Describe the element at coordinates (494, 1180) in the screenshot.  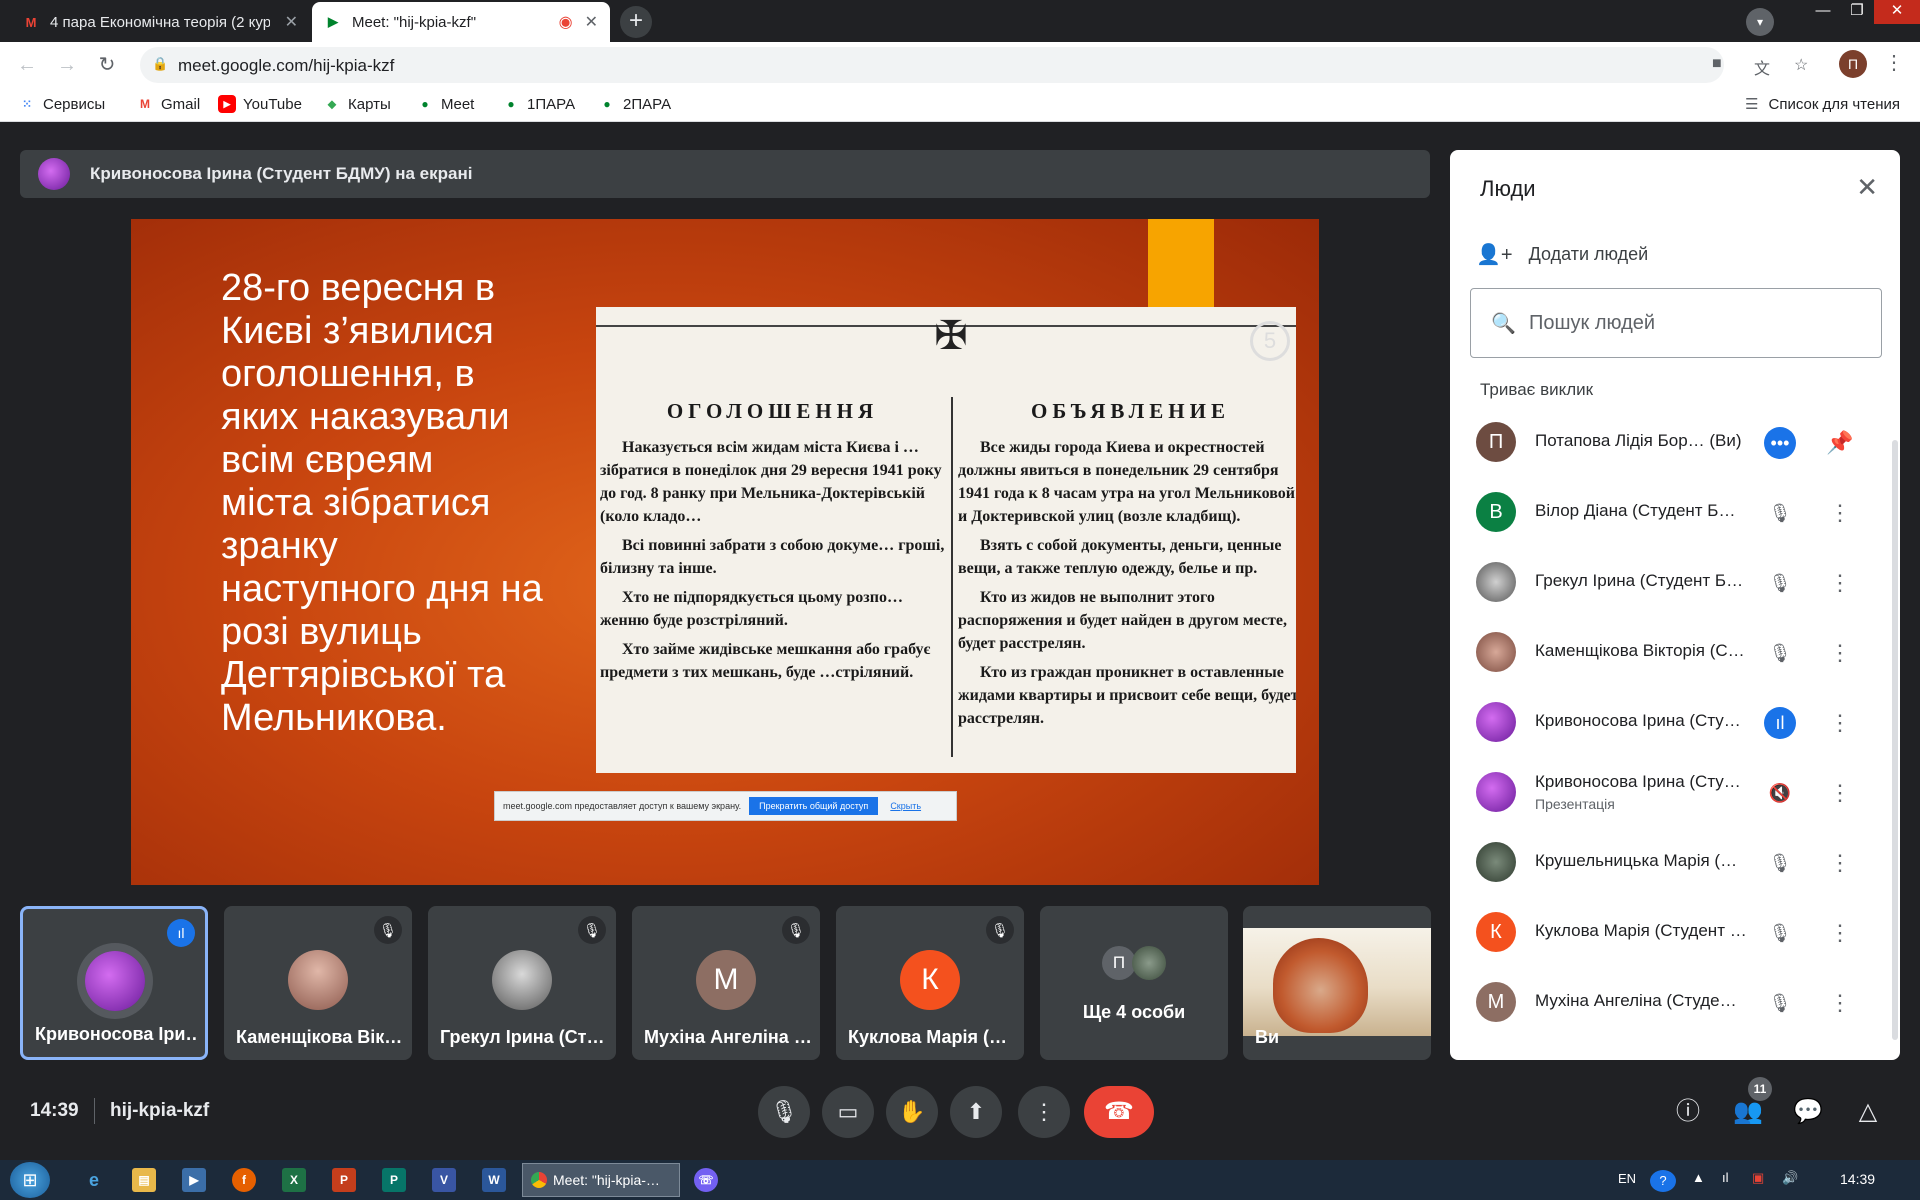
I see `word-icon: W` at that location.